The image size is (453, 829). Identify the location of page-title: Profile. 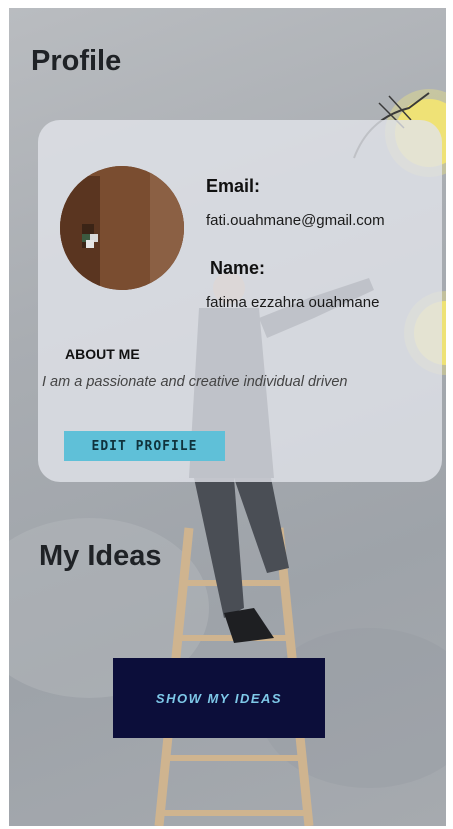
(76, 61).